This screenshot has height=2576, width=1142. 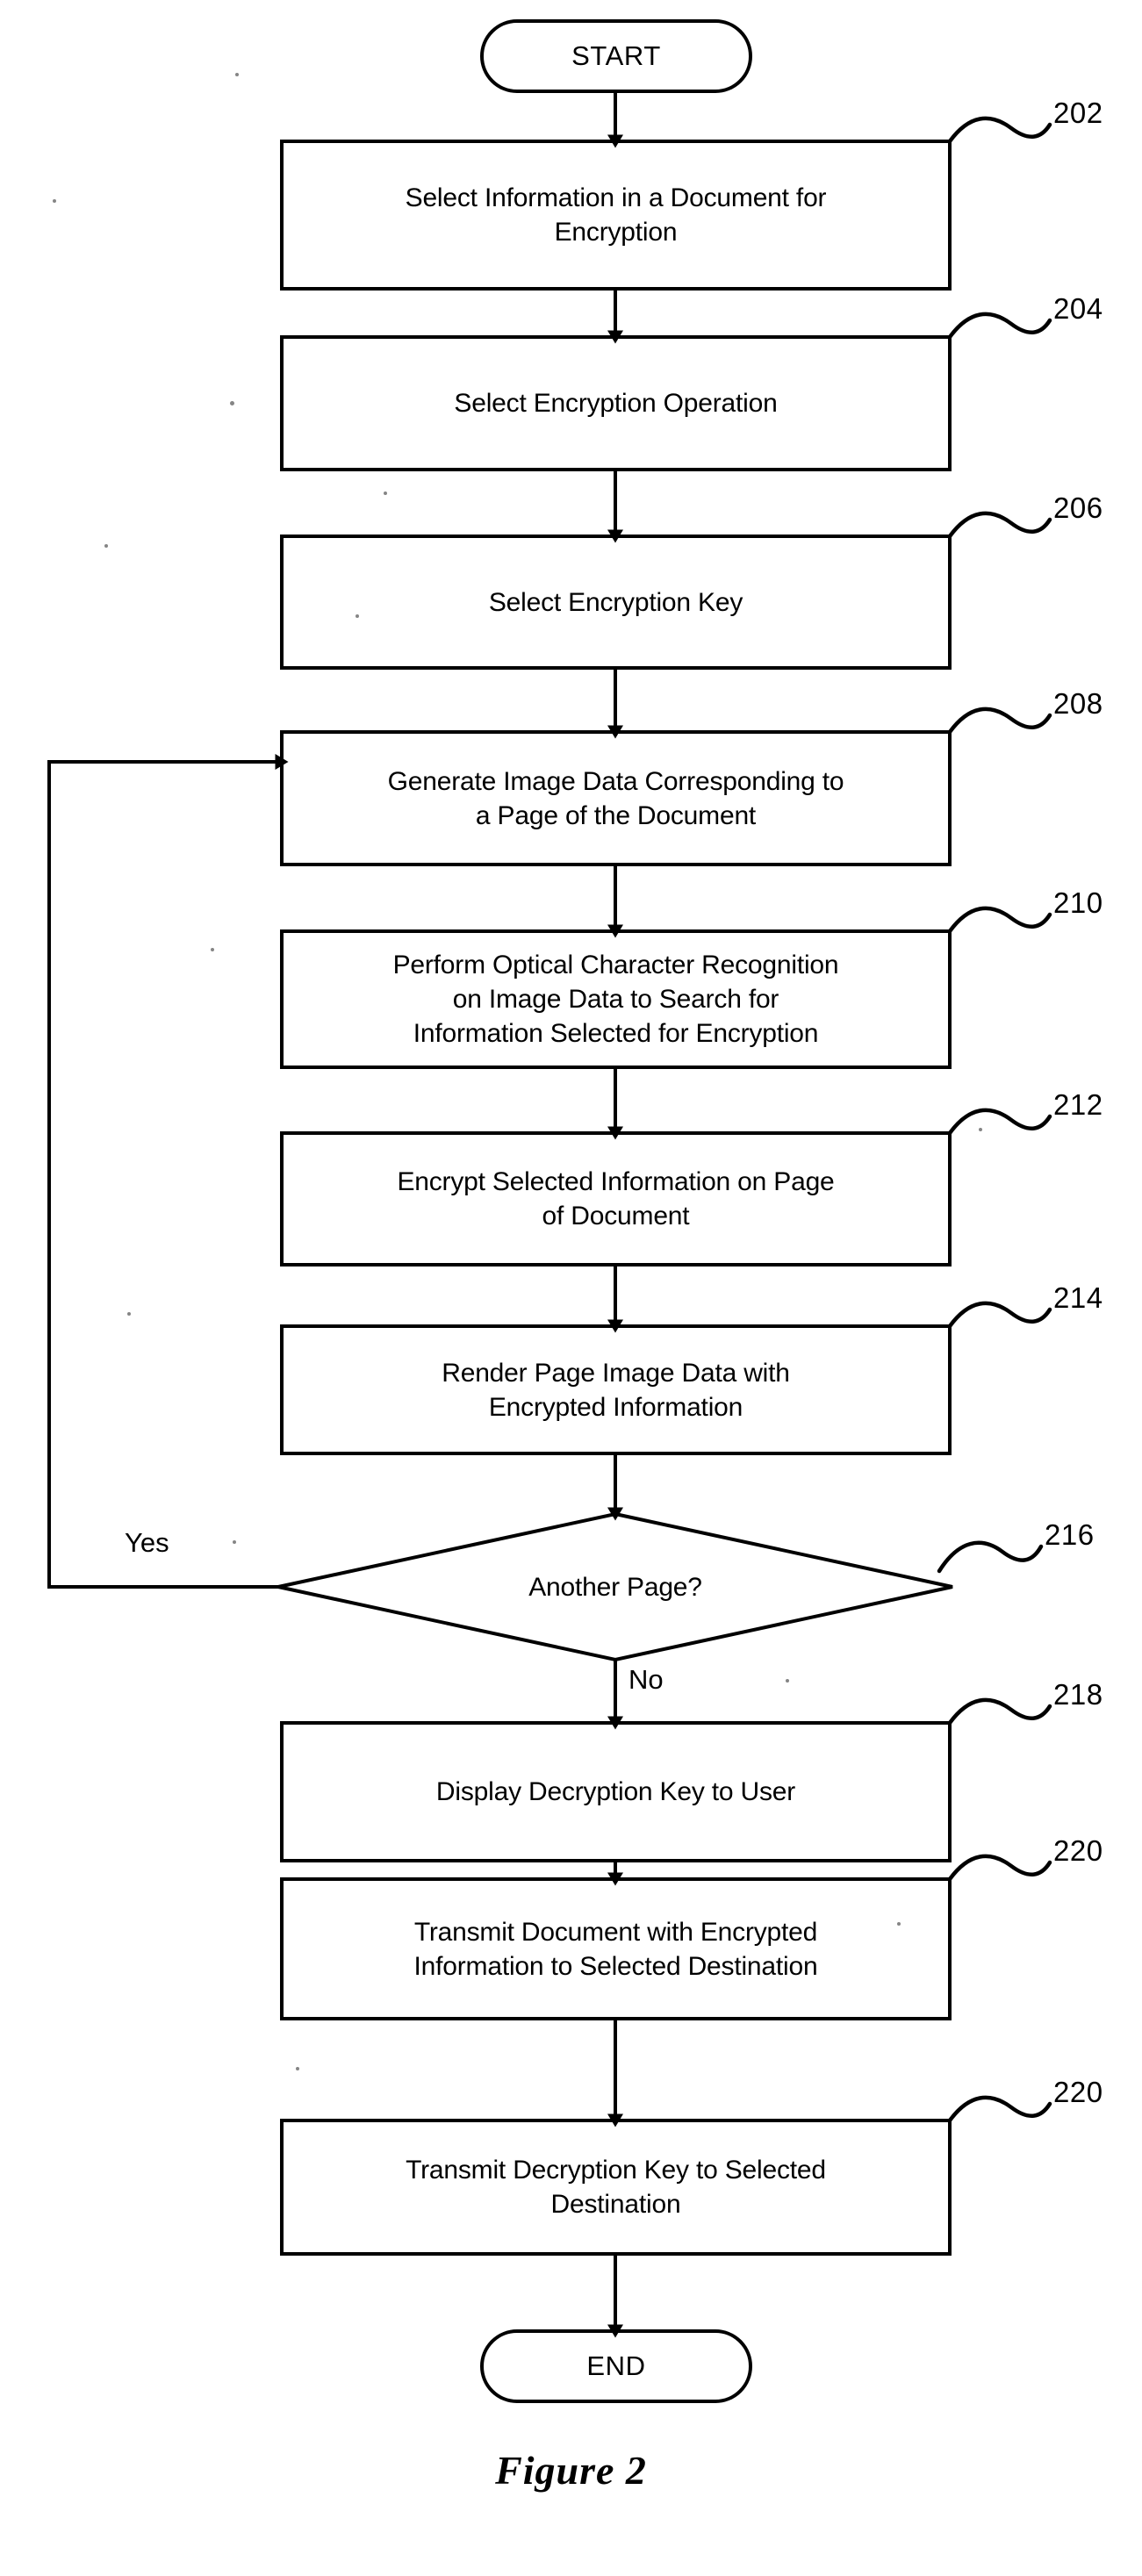 I want to click on connector-yes-loopback, so click(x=168, y=1171).